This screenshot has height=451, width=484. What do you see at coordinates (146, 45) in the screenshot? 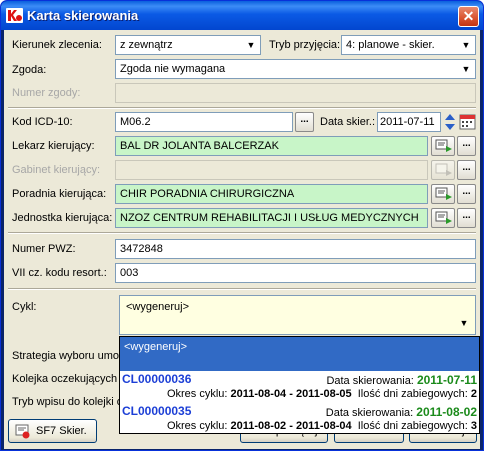
I see `kierunek-value: z zewnątrz` at bounding box center [146, 45].